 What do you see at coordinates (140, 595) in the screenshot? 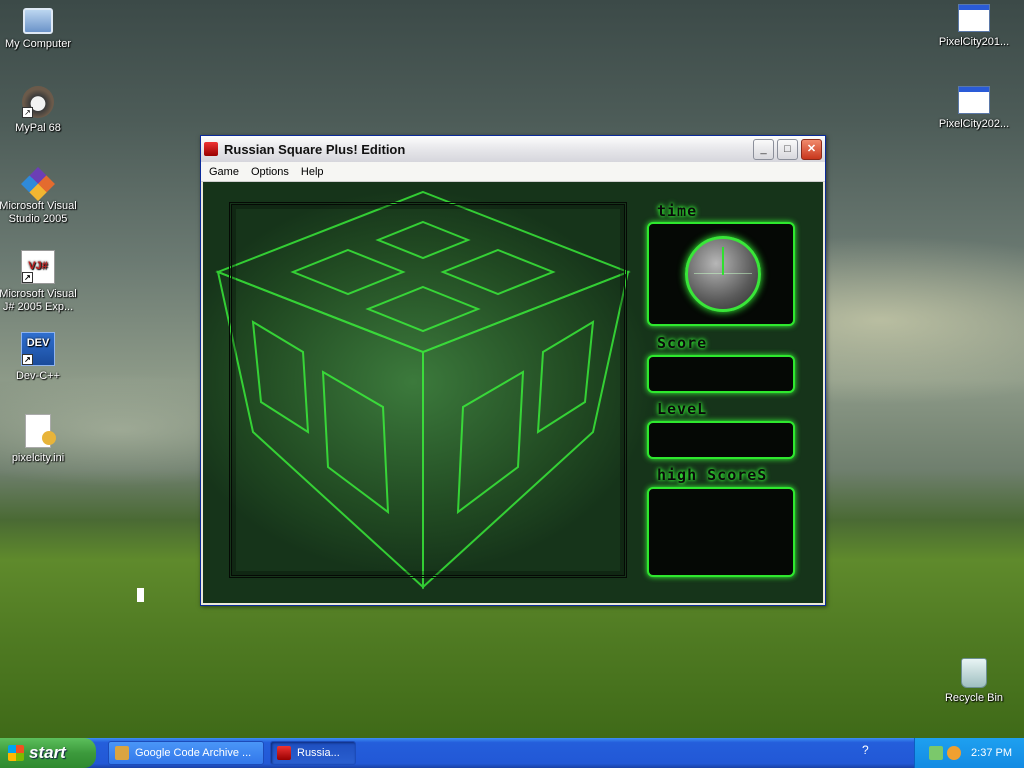
I see `mouse-cursor-icon` at bounding box center [140, 595].